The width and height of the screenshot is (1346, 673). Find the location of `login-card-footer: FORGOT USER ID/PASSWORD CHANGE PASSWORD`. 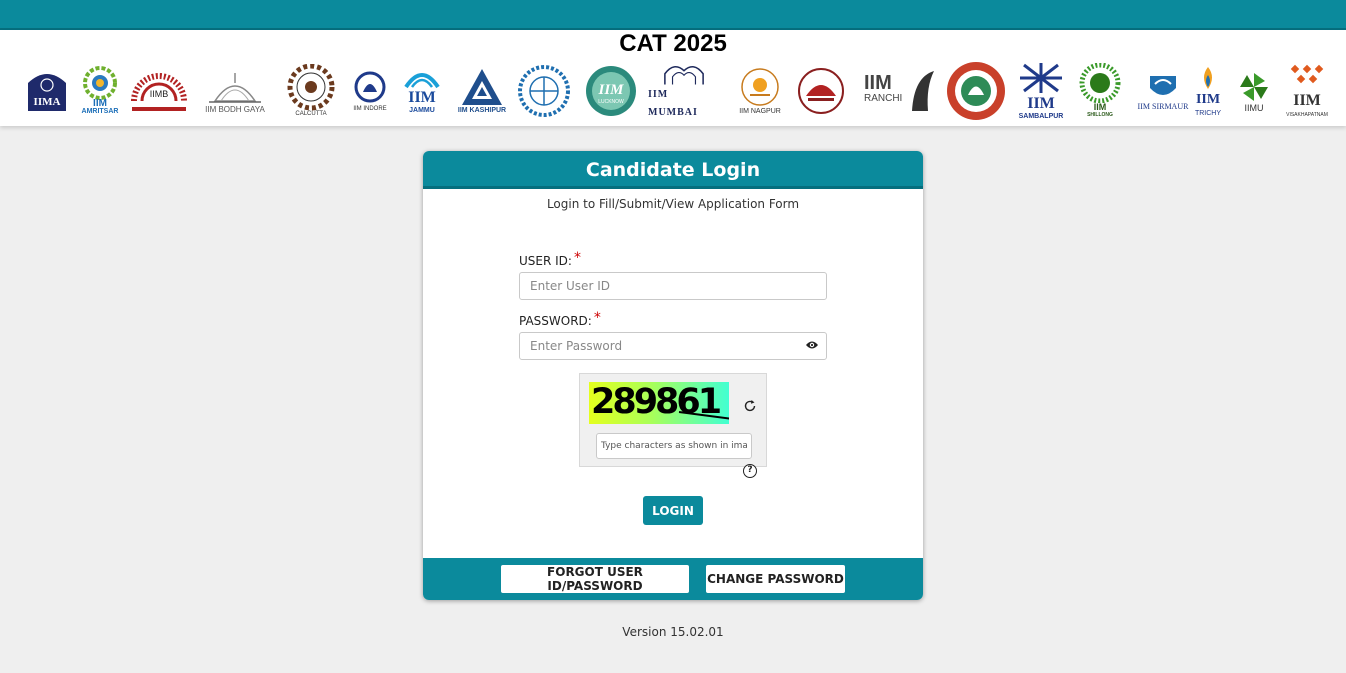

login-card-footer: FORGOT USER ID/PASSWORD CHANGE PASSWORD is located at coordinates (673, 579).